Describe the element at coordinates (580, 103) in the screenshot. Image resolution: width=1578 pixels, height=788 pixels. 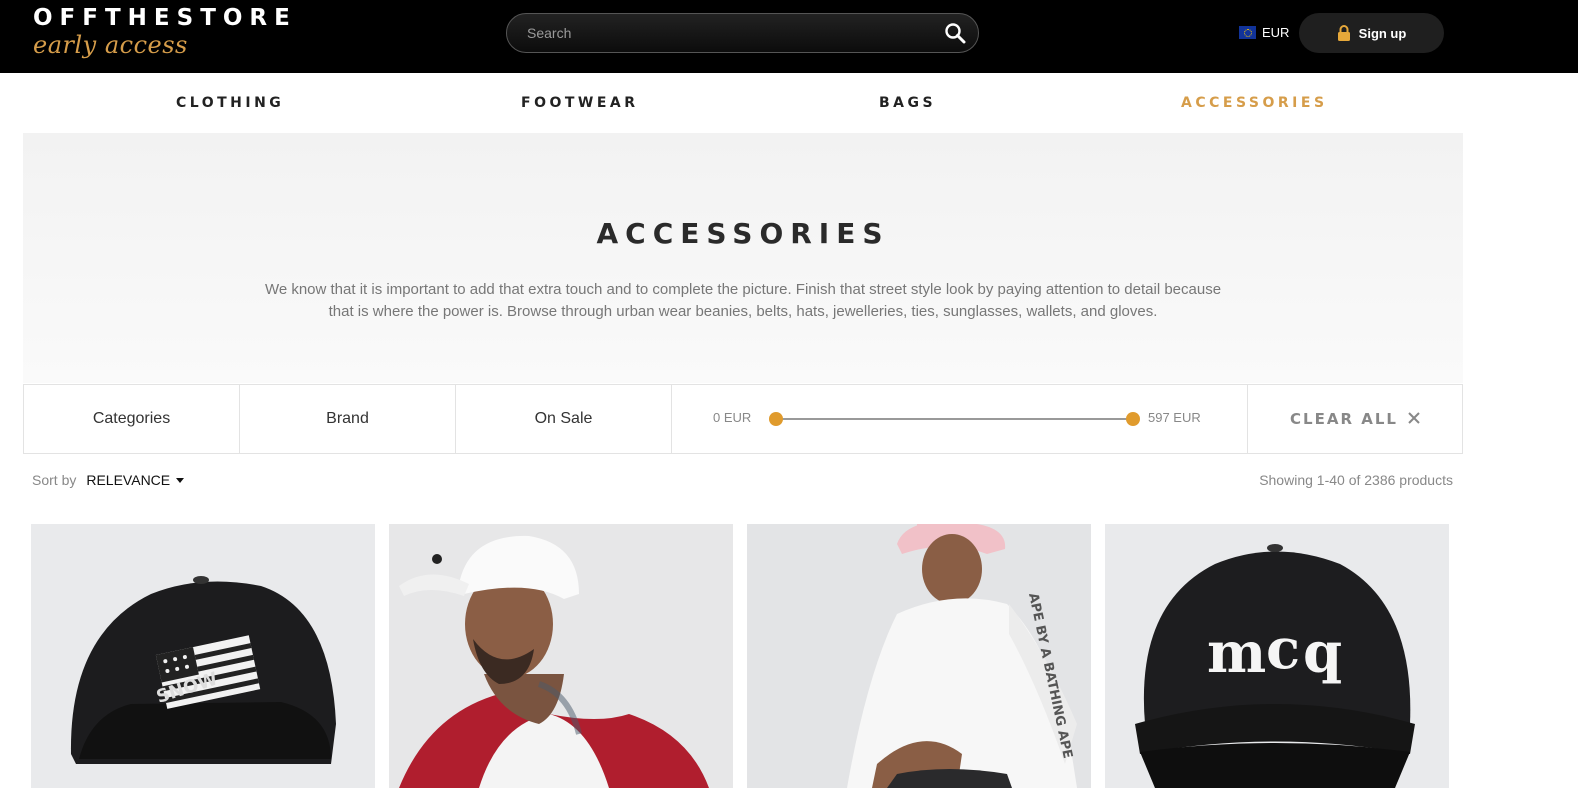
I see `nav-item-footwear: FOOTWEAR` at that location.